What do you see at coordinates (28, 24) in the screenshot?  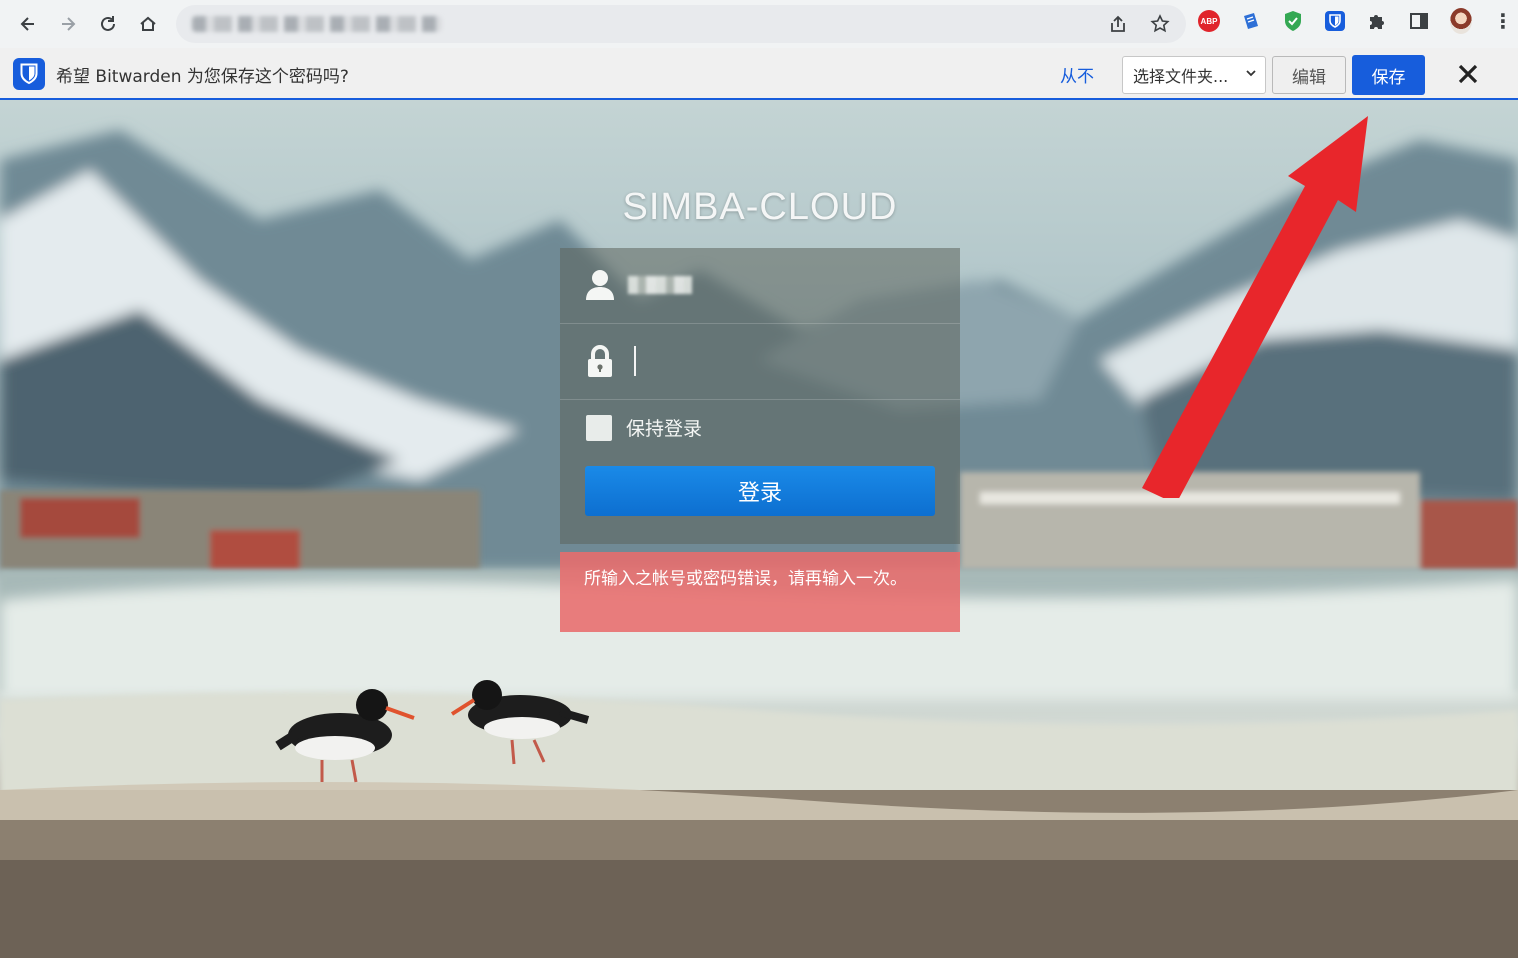 I see `back-arrow-icon` at bounding box center [28, 24].